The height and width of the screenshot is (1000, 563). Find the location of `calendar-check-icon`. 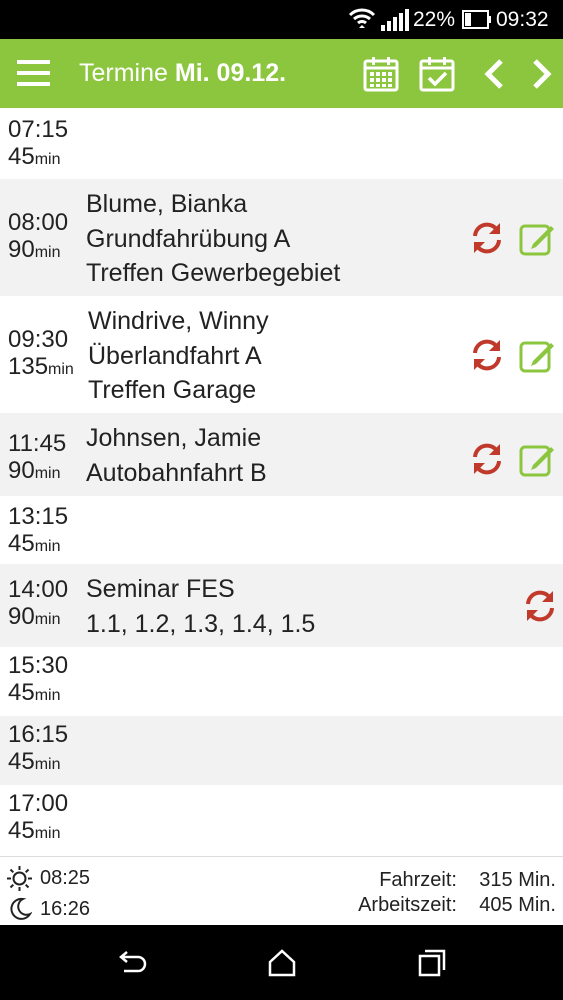

calendar-check-icon is located at coordinates (437, 74).